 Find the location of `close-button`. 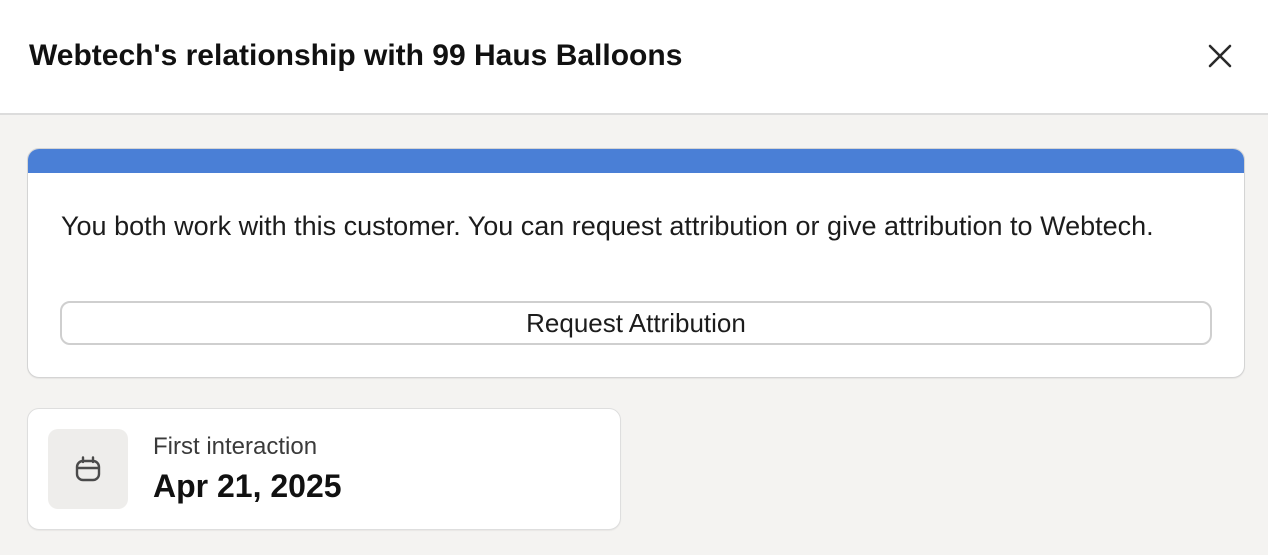

close-button is located at coordinates (1220, 56).